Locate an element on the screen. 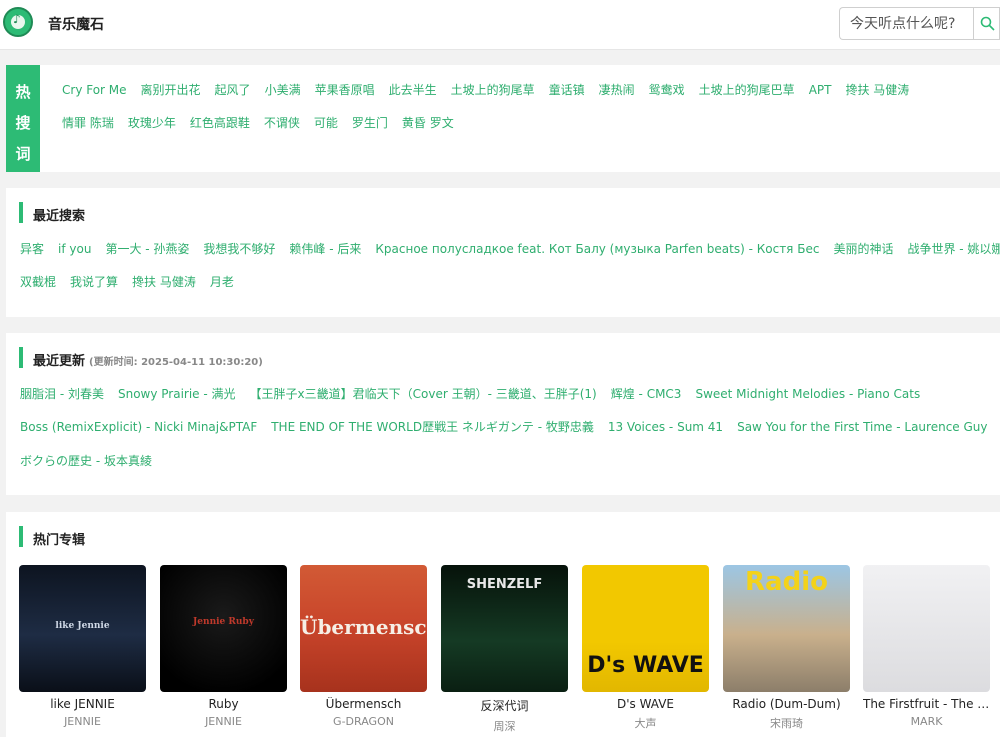 This screenshot has width=1000, height=737. album-name: like JENNIE is located at coordinates (82, 704).